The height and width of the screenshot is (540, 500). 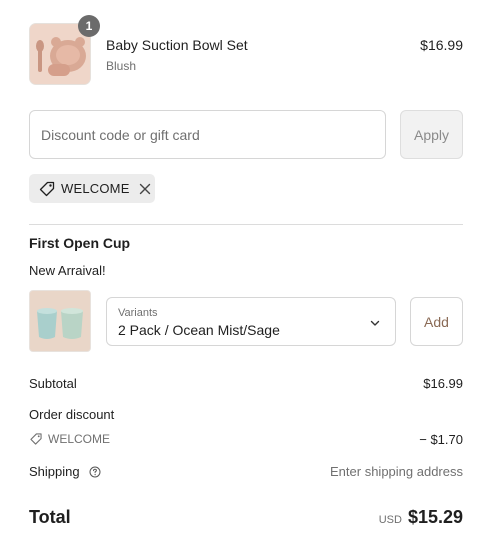 What do you see at coordinates (431, 134) in the screenshot?
I see `apply-button: Apply` at bounding box center [431, 134].